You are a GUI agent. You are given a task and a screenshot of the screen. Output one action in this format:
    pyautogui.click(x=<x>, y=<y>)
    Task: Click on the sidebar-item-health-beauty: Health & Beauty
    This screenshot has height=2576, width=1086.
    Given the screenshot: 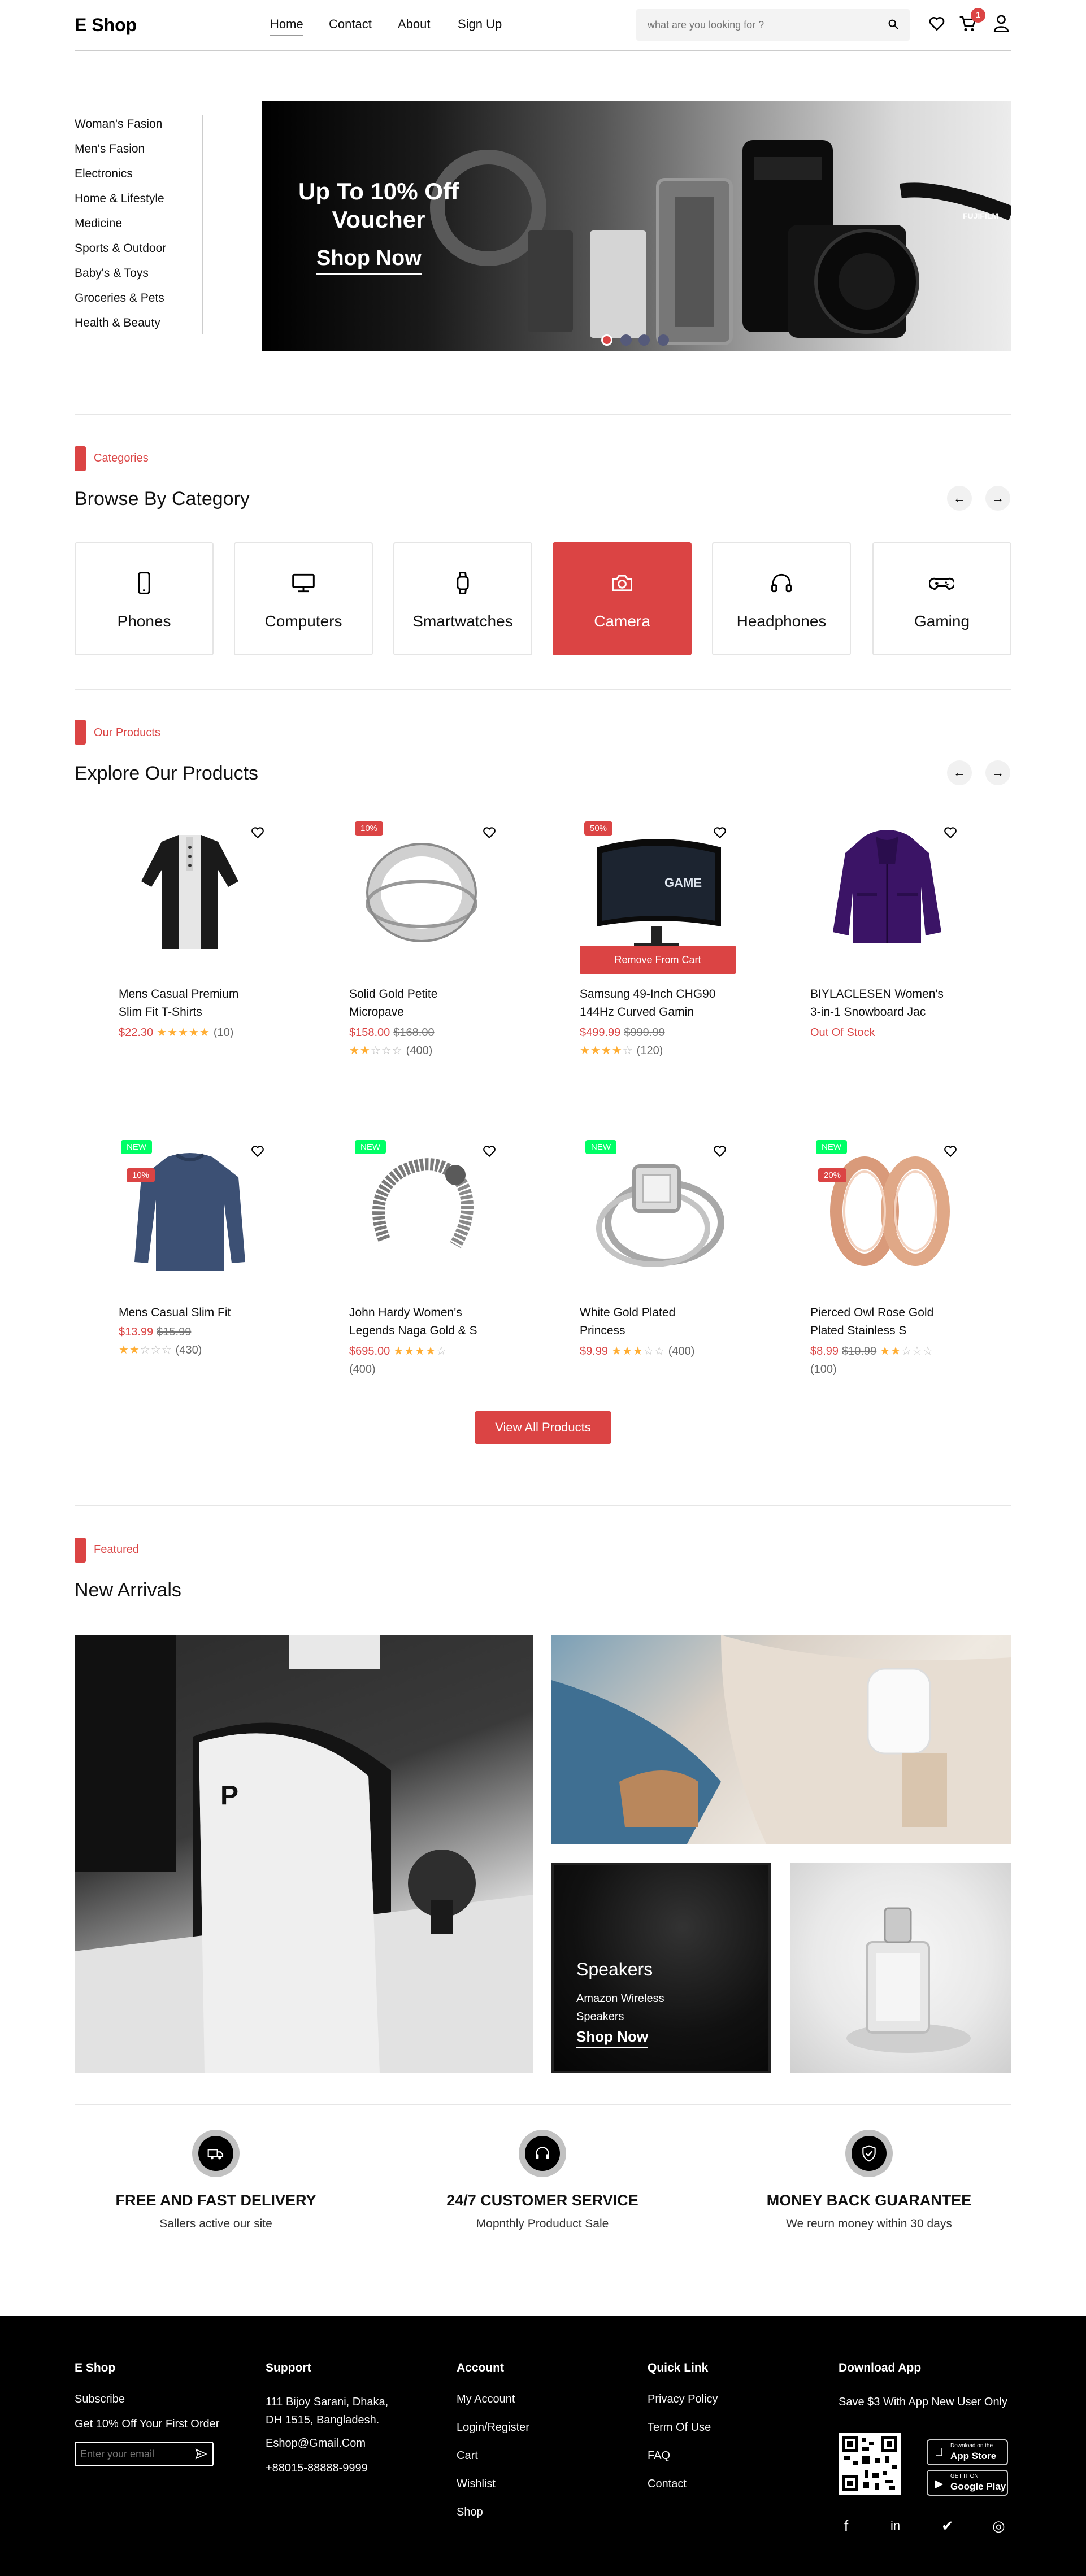 What is the action you would take?
    pyautogui.click(x=118, y=323)
    